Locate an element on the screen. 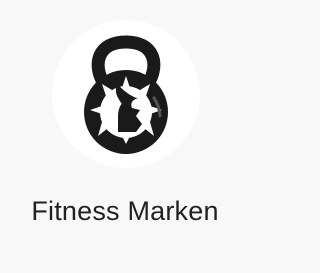 This screenshot has height=273, width=320. kettlebell-spartan-icon is located at coordinates (126, 94).